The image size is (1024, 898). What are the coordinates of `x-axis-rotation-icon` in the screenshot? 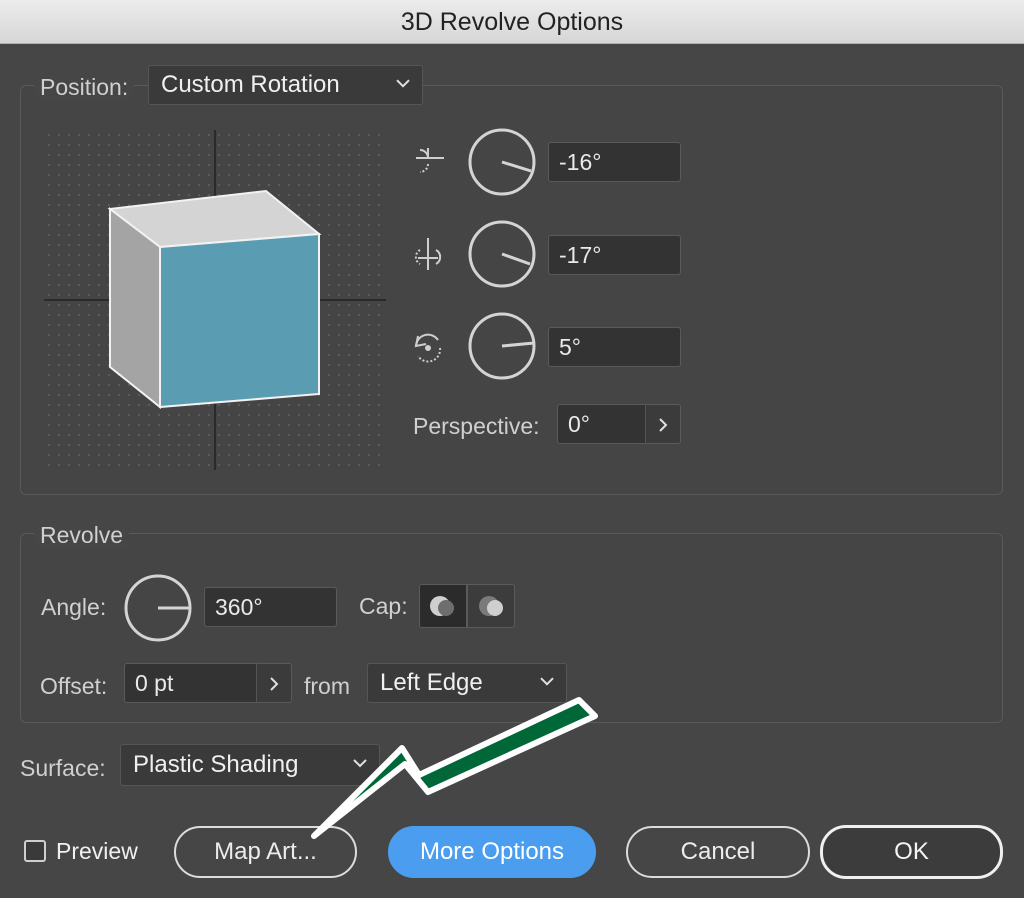 It's located at (430, 160).